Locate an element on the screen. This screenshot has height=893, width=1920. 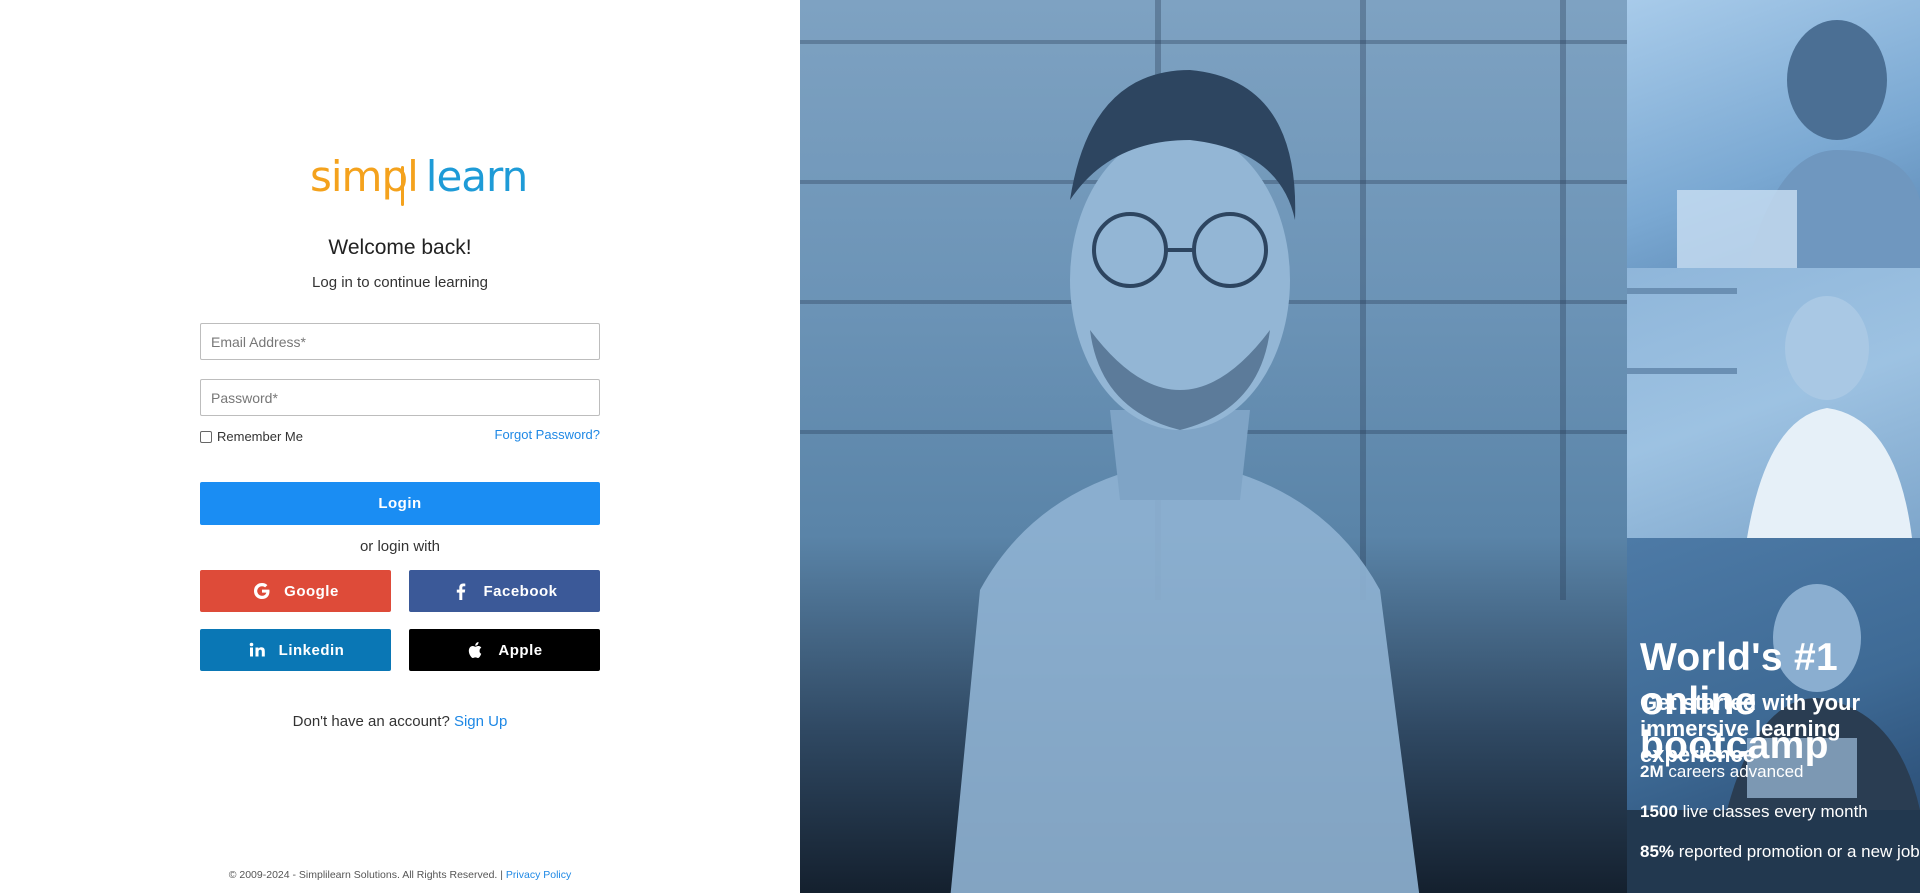
forgot-password-link: Forgot Password? is located at coordinates (530, 434).